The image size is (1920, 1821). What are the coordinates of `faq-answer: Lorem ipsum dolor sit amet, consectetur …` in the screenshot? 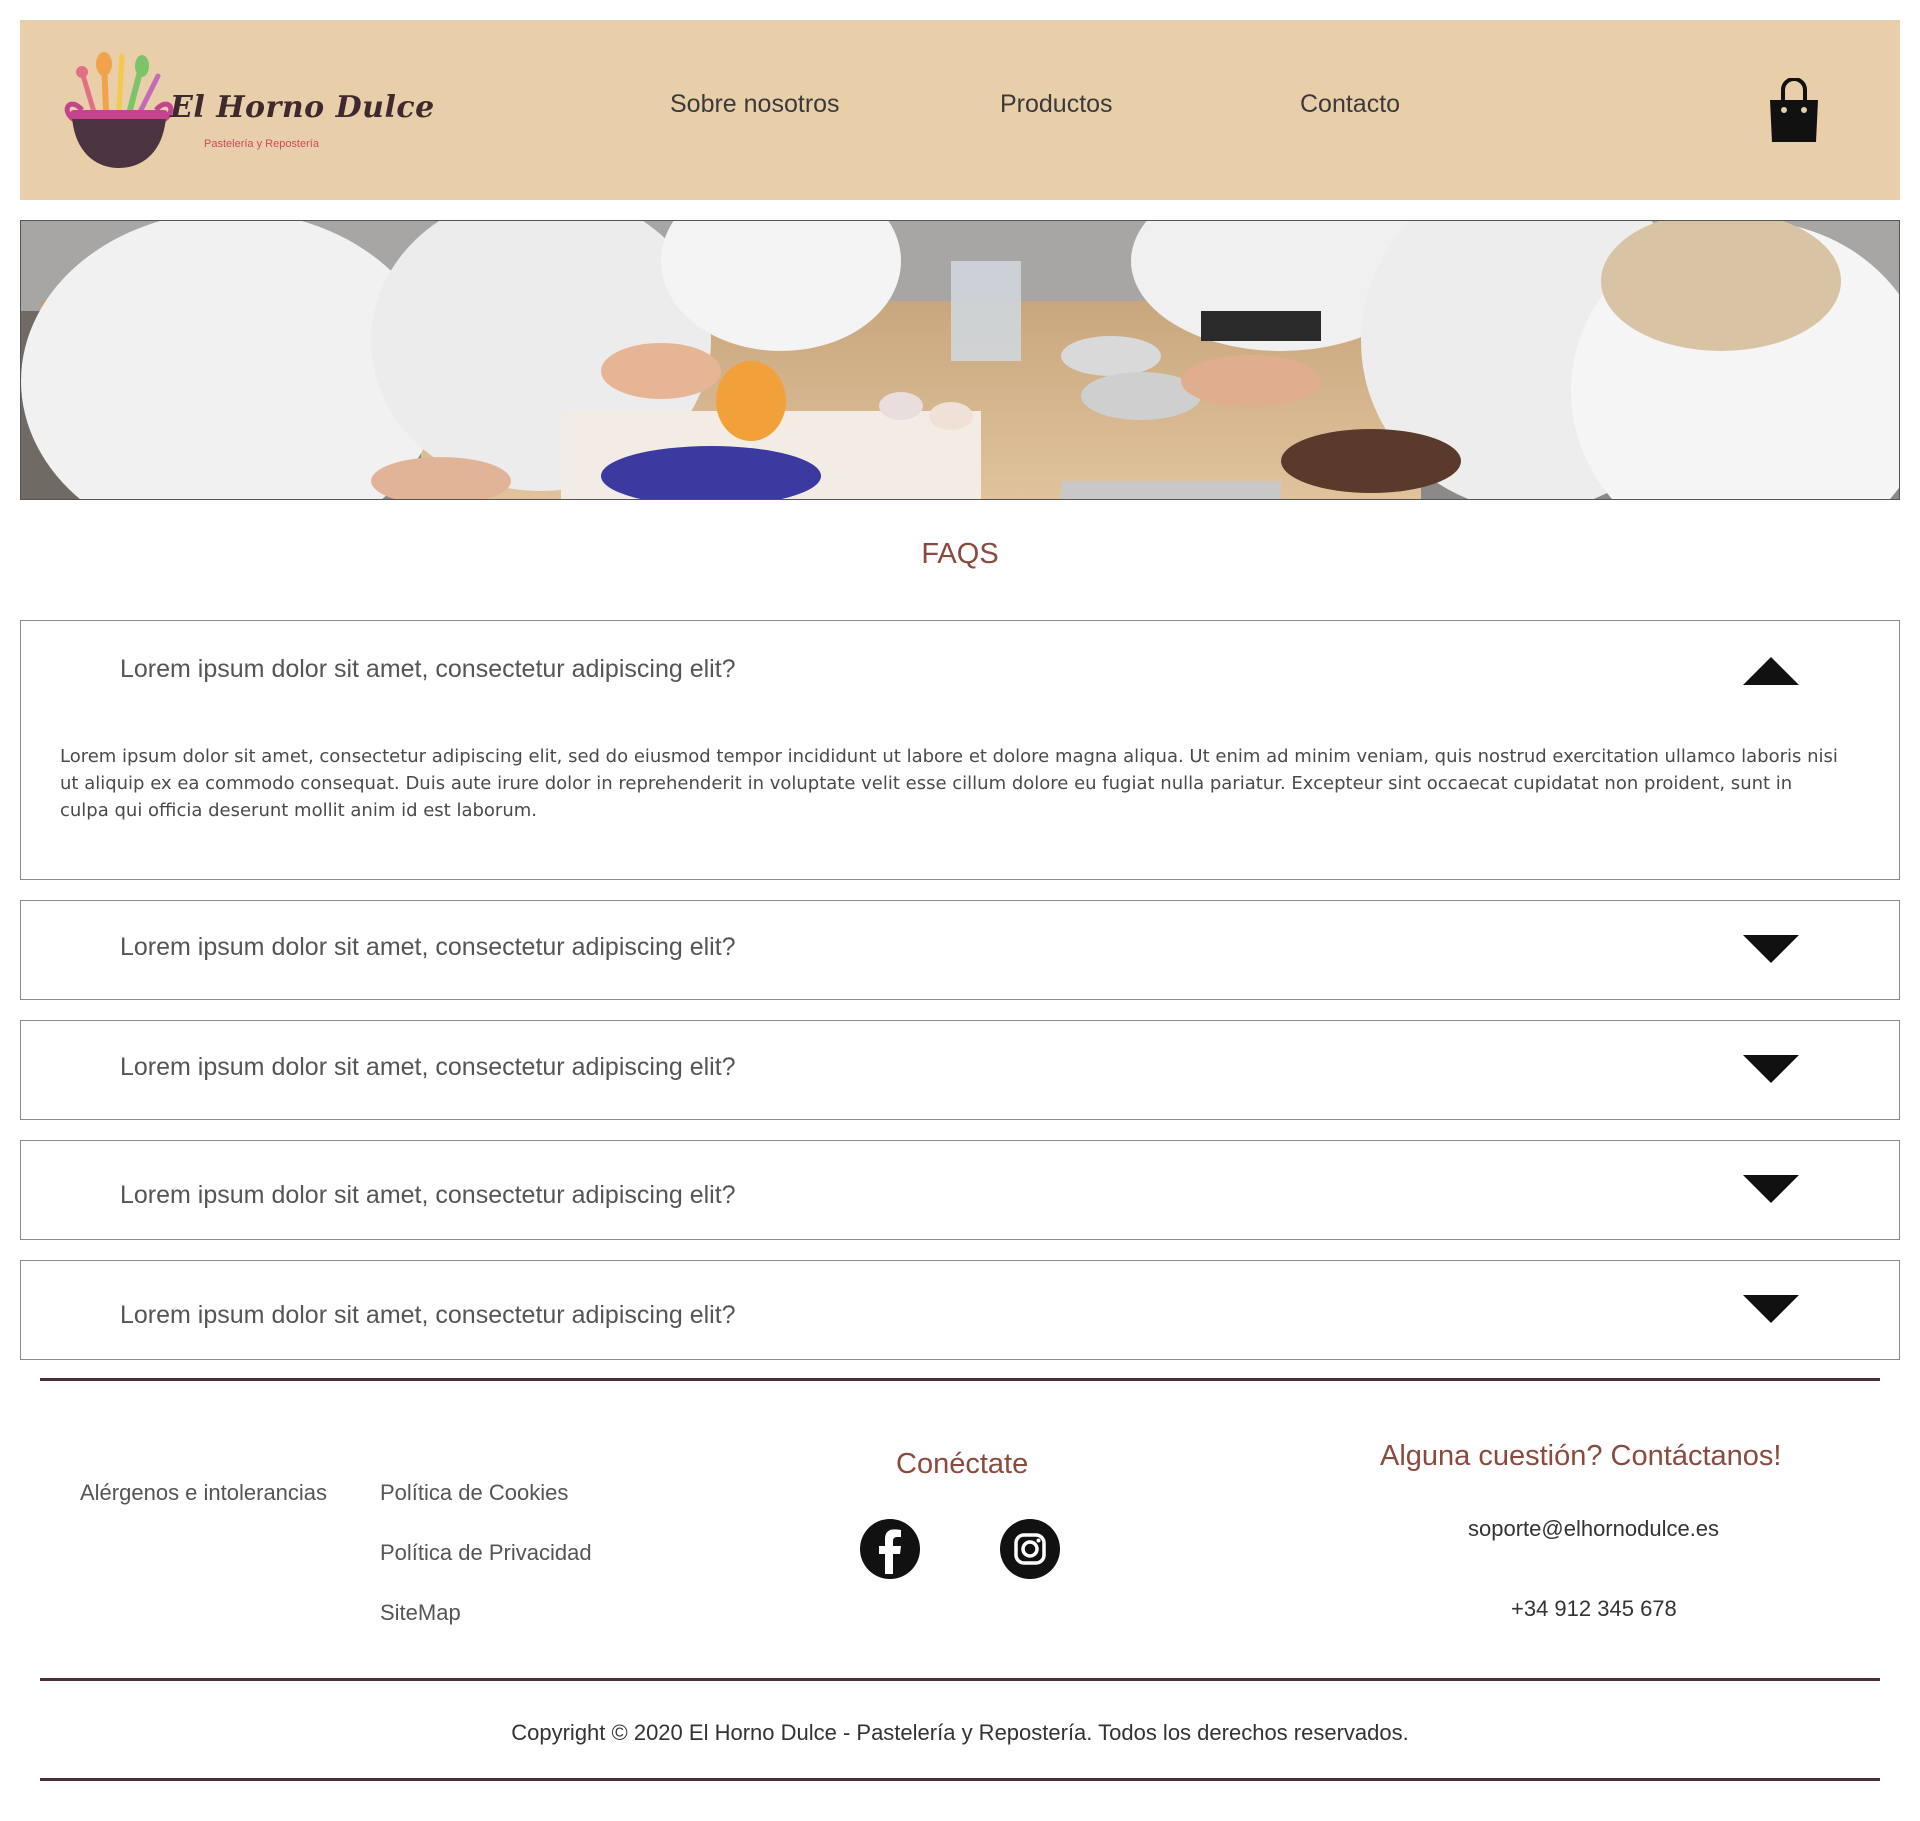 It's located at (949, 783).